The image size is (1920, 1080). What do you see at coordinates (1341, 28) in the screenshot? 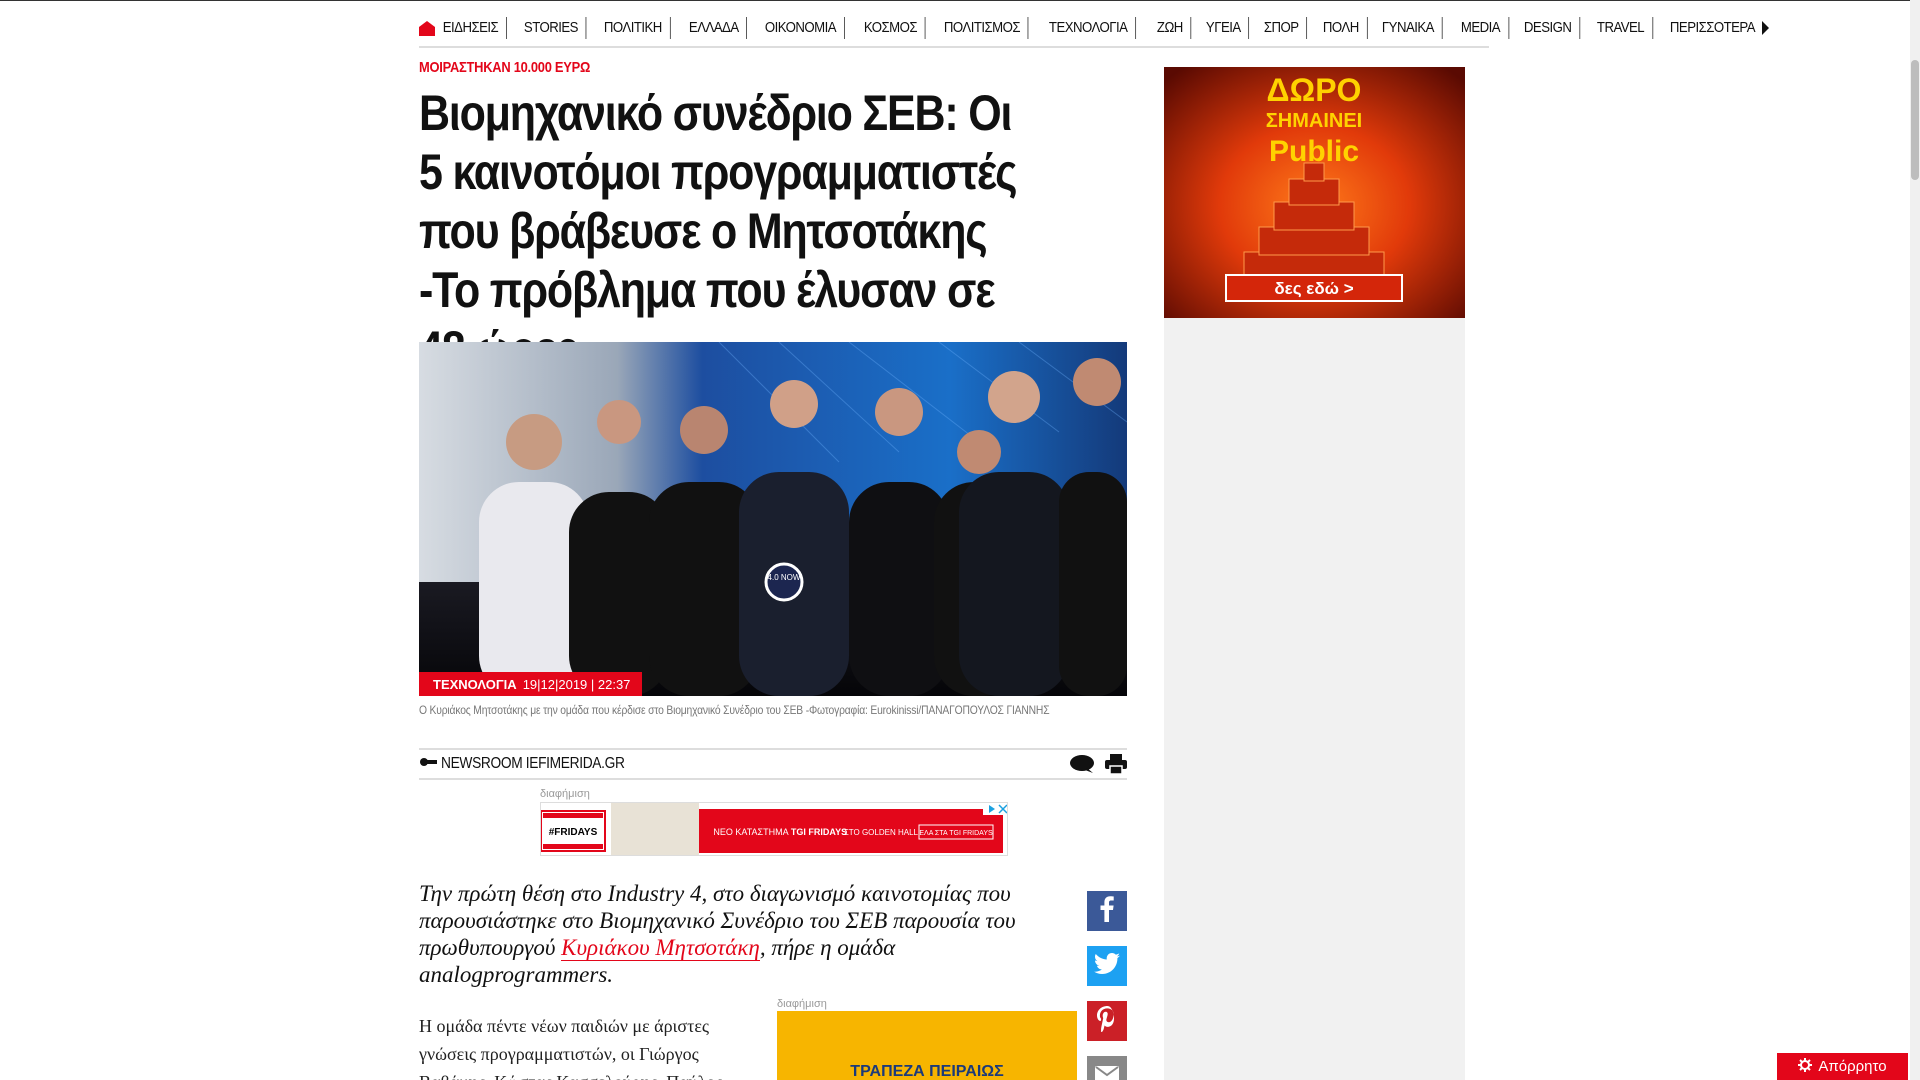
I see `nav-item-11: ΠΟΛΗ` at bounding box center [1341, 28].